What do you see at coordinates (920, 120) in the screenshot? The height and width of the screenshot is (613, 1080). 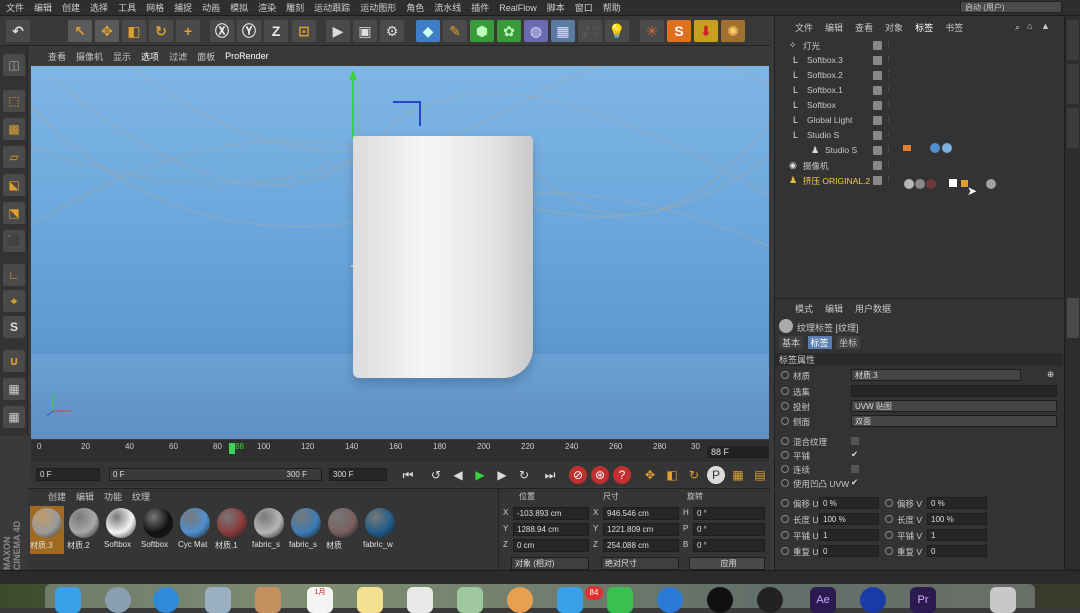 I see `object-row: L Global Light ⋮` at bounding box center [920, 120].